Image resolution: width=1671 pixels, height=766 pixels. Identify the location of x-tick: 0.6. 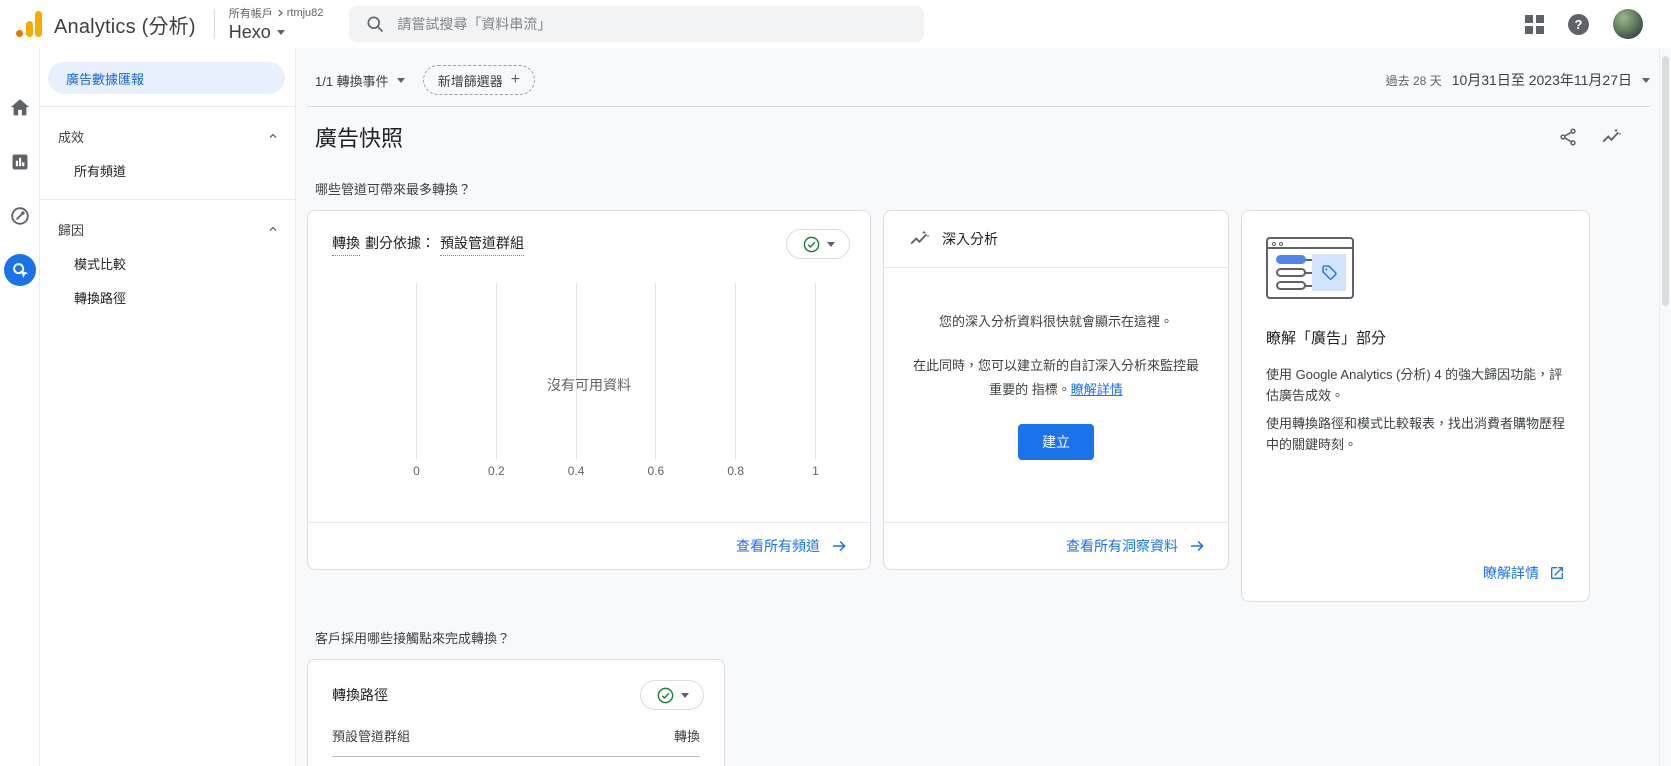
(656, 471).